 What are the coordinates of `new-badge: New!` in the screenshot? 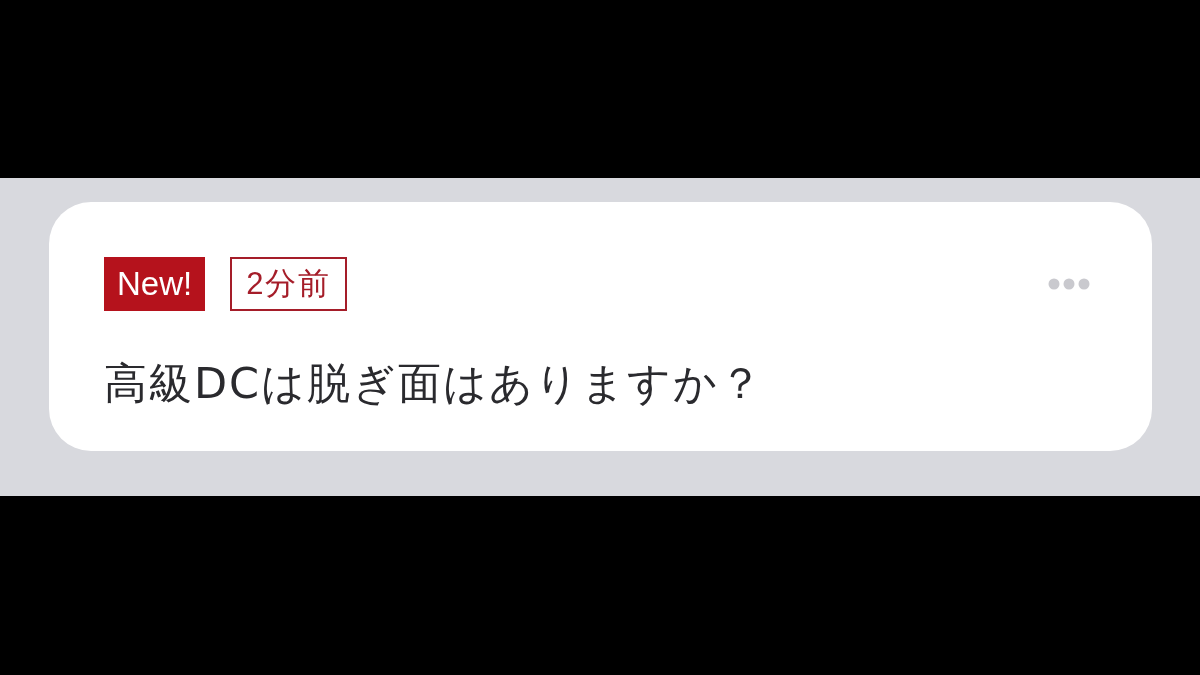 It's located at (155, 284).